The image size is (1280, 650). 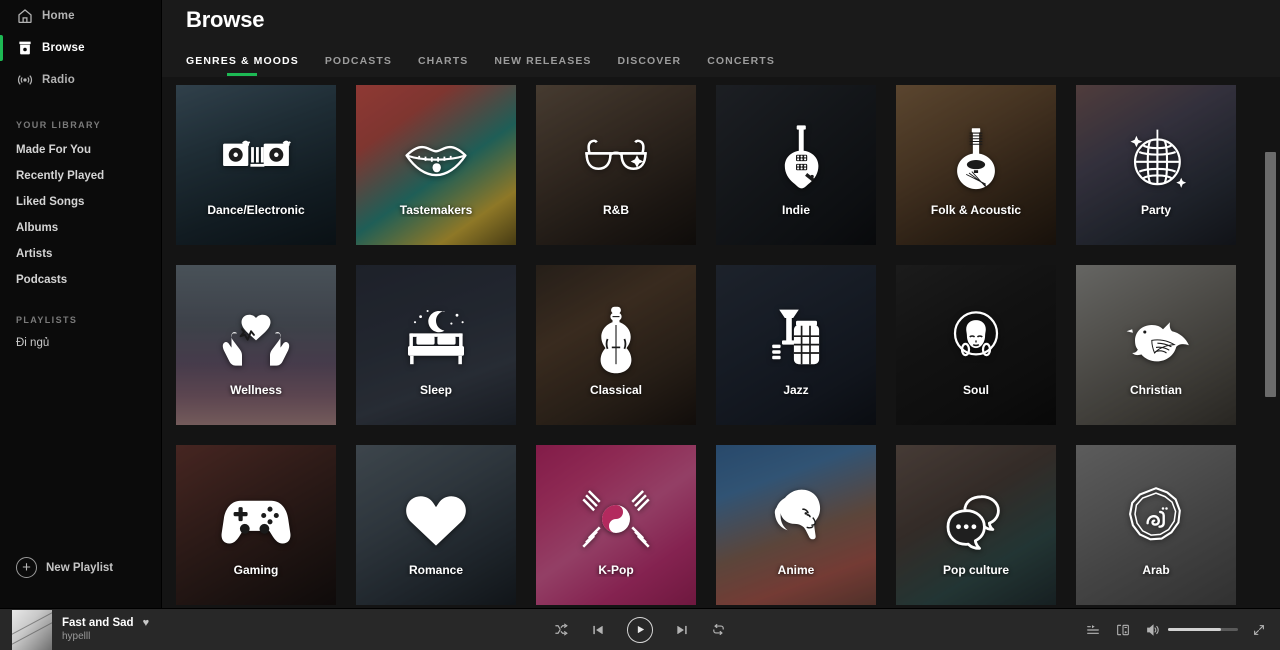 What do you see at coordinates (436, 210) in the screenshot?
I see `genre-card-label: Tastemakers` at bounding box center [436, 210].